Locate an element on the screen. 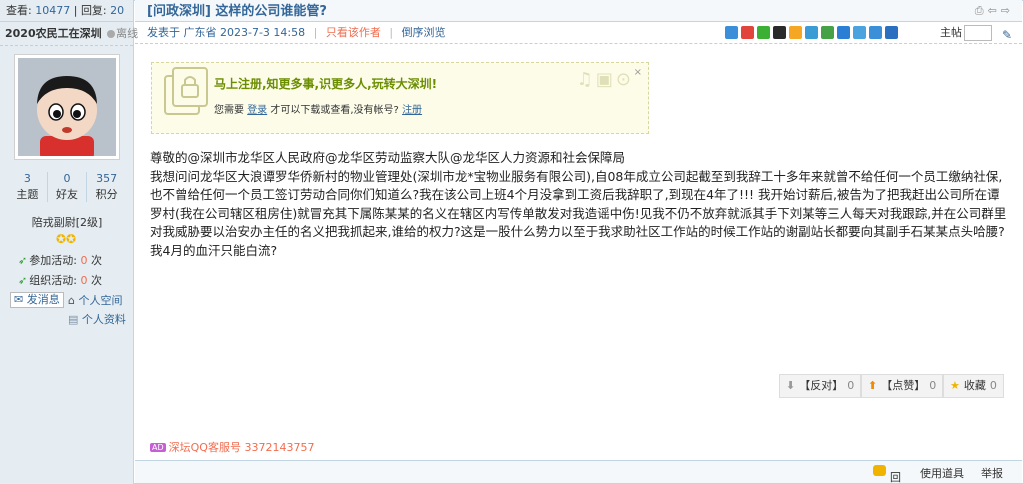 Image resolution: width=1024 pixels, height=484 pixels. oppose-button: ⬇ 【反对】 0 is located at coordinates (820, 386).